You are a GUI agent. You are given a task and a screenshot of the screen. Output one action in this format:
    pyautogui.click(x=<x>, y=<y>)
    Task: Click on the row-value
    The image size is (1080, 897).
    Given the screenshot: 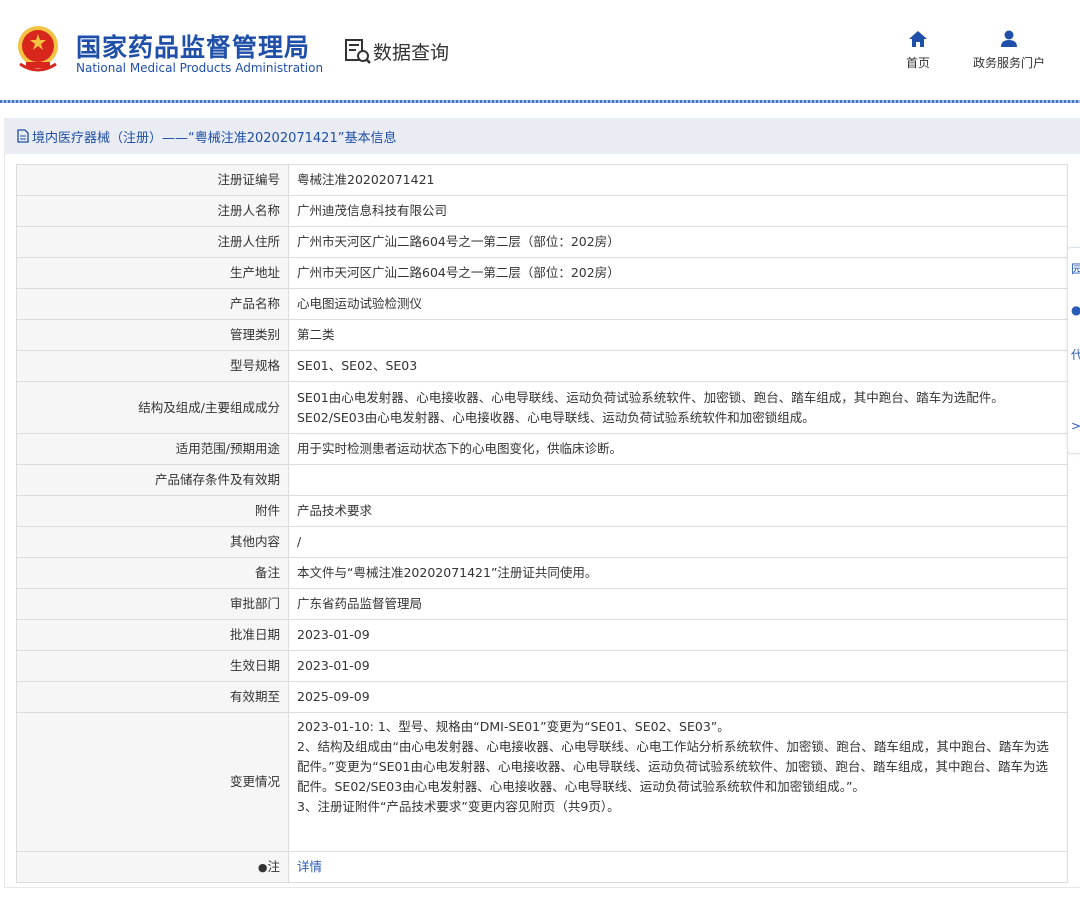 What is the action you would take?
    pyautogui.click(x=678, y=480)
    